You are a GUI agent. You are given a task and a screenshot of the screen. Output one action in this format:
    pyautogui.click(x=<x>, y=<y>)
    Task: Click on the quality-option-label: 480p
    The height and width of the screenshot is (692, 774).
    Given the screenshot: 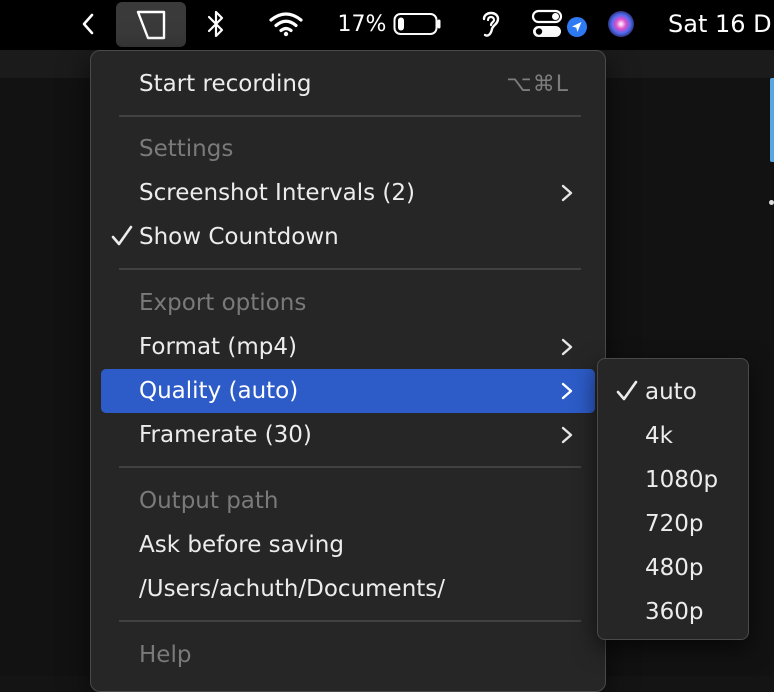 What is the action you would take?
    pyautogui.click(x=674, y=568)
    